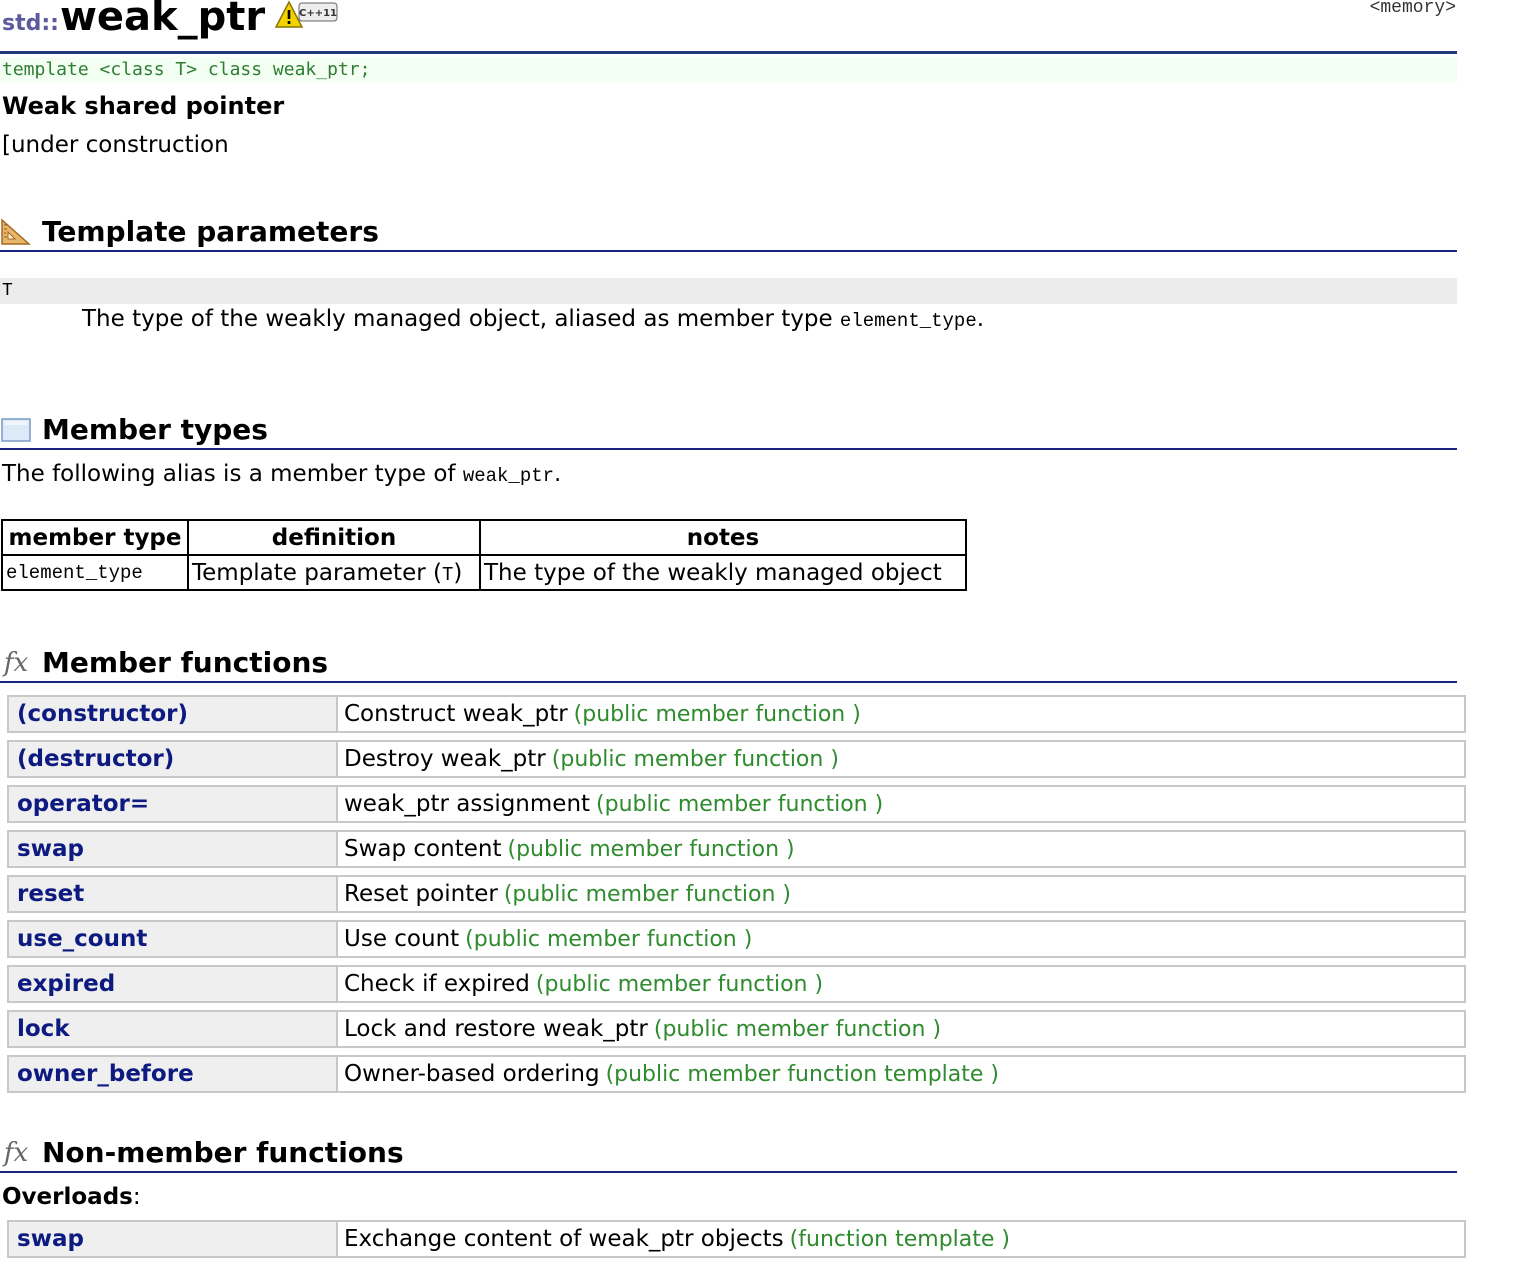 Image resolution: width=1520 pixels, height=1282 pixels. I want to click on member-types-icon, so click(16, 430).